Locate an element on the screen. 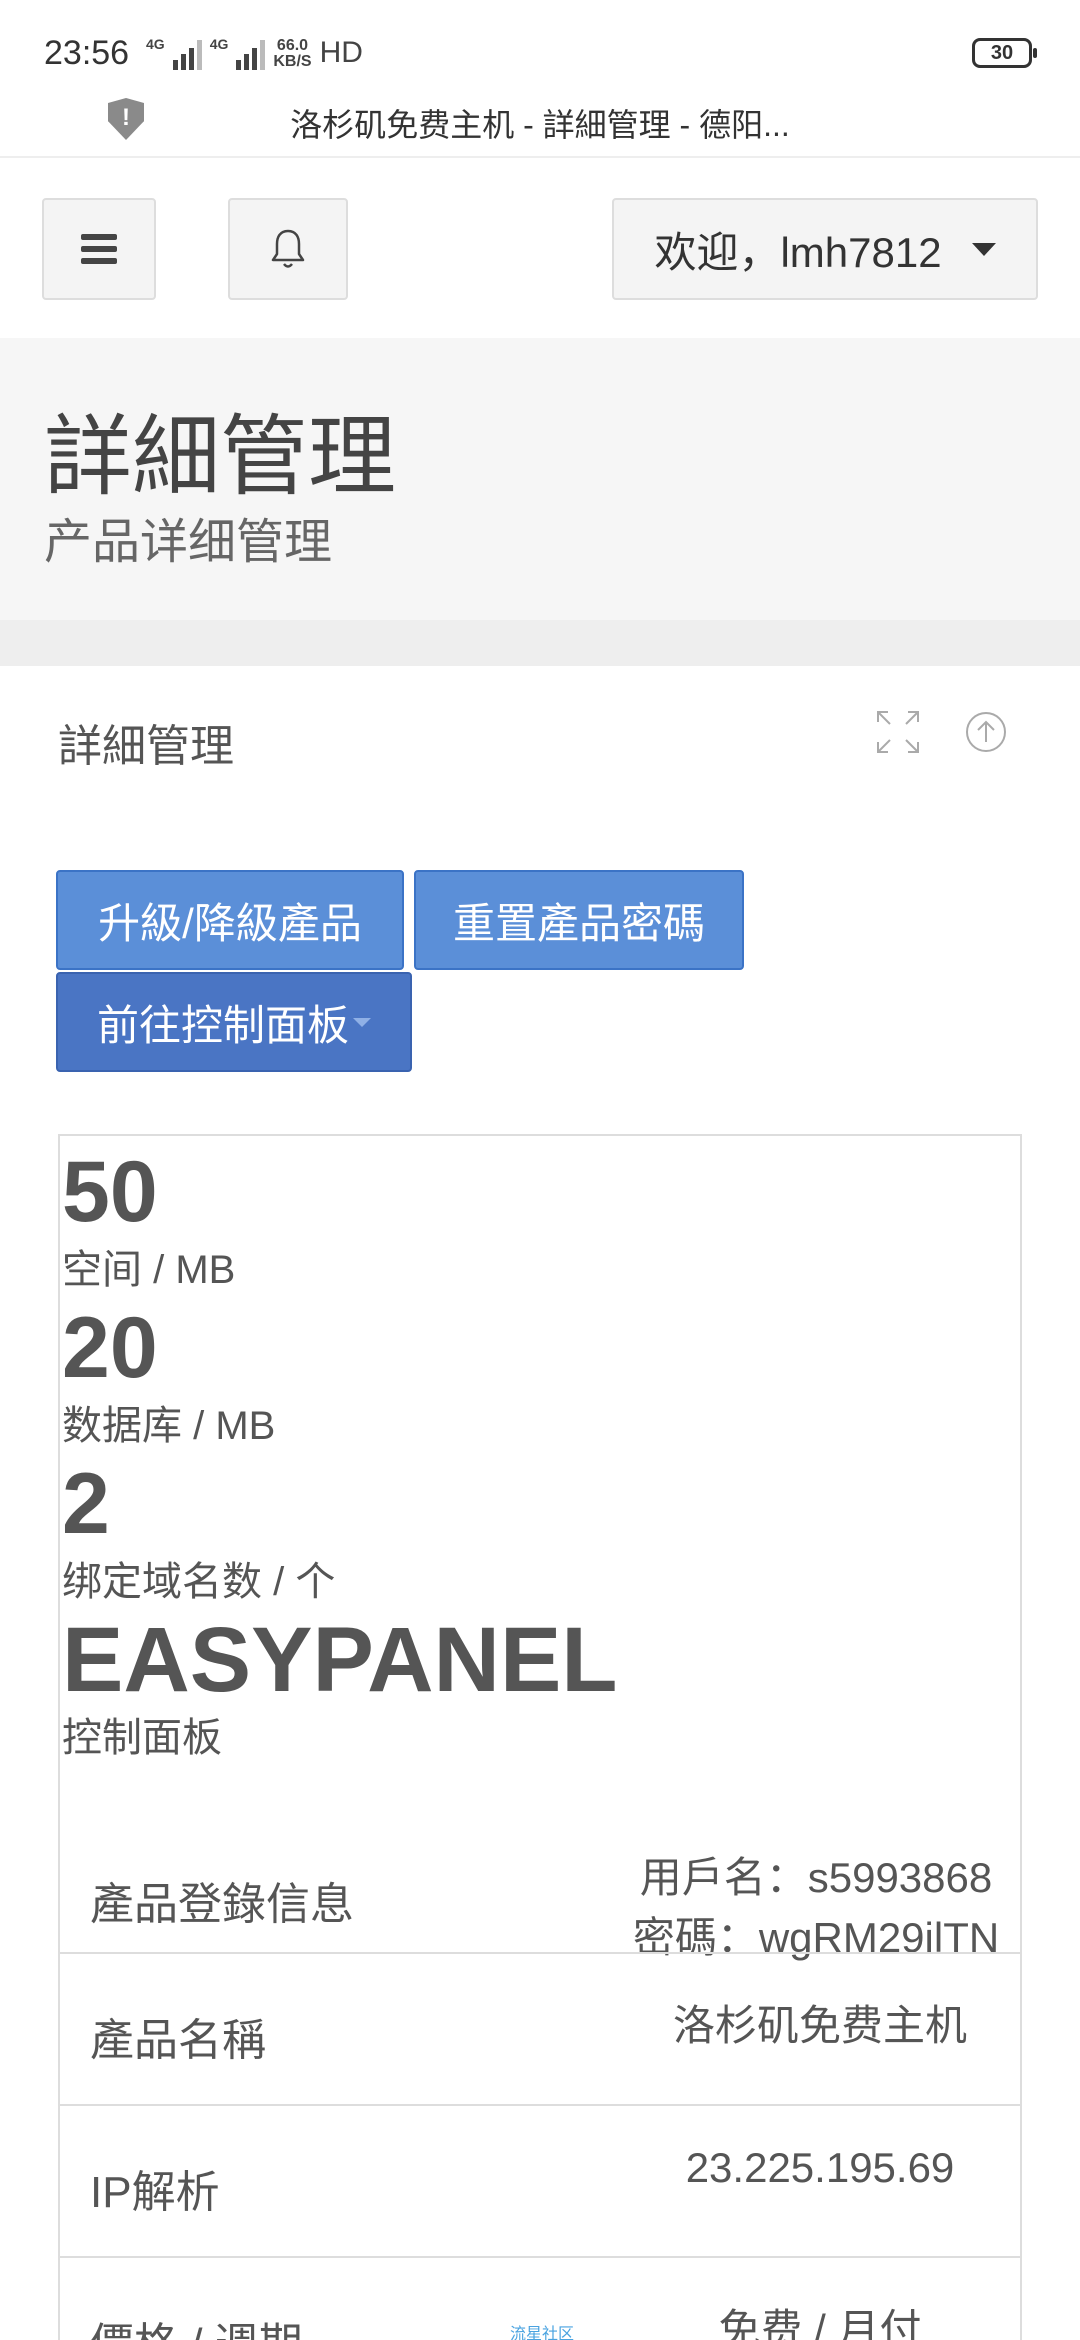  row-label-login: 產品登錄信息 is located at coordinates (222, 1904).